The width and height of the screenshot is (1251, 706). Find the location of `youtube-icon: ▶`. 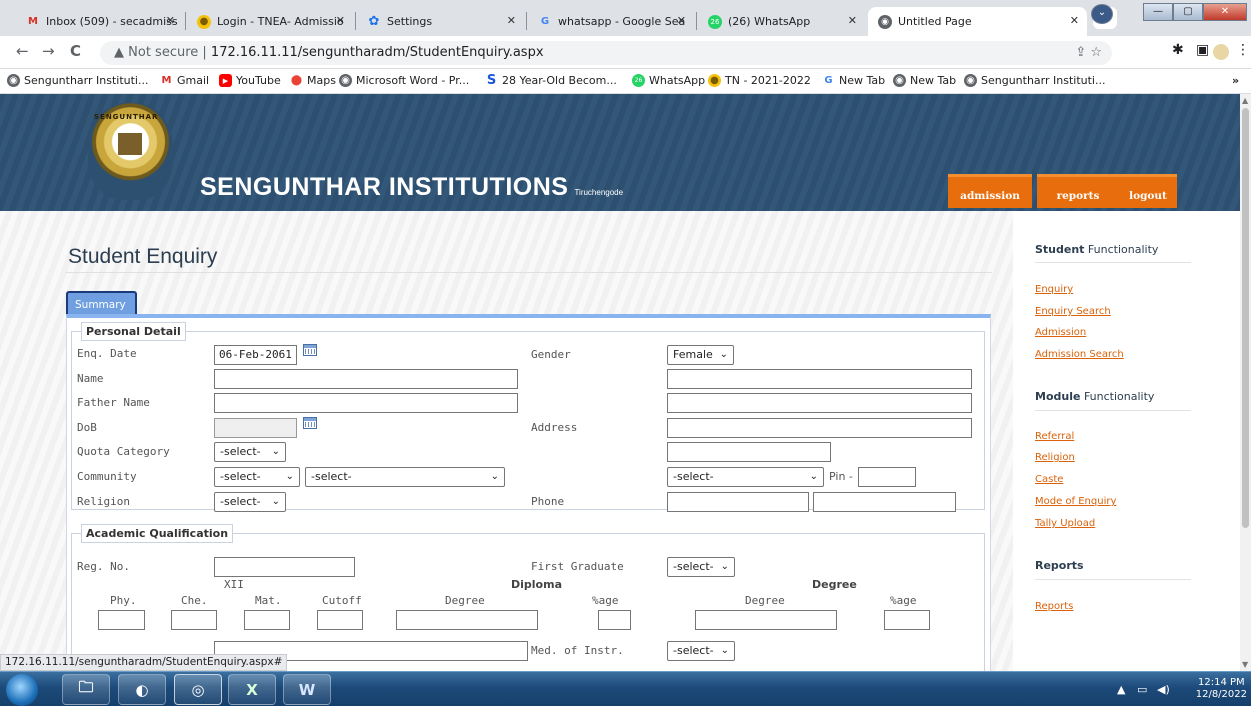

youtube-icon: ▶ is located at coordinates (225, 80).